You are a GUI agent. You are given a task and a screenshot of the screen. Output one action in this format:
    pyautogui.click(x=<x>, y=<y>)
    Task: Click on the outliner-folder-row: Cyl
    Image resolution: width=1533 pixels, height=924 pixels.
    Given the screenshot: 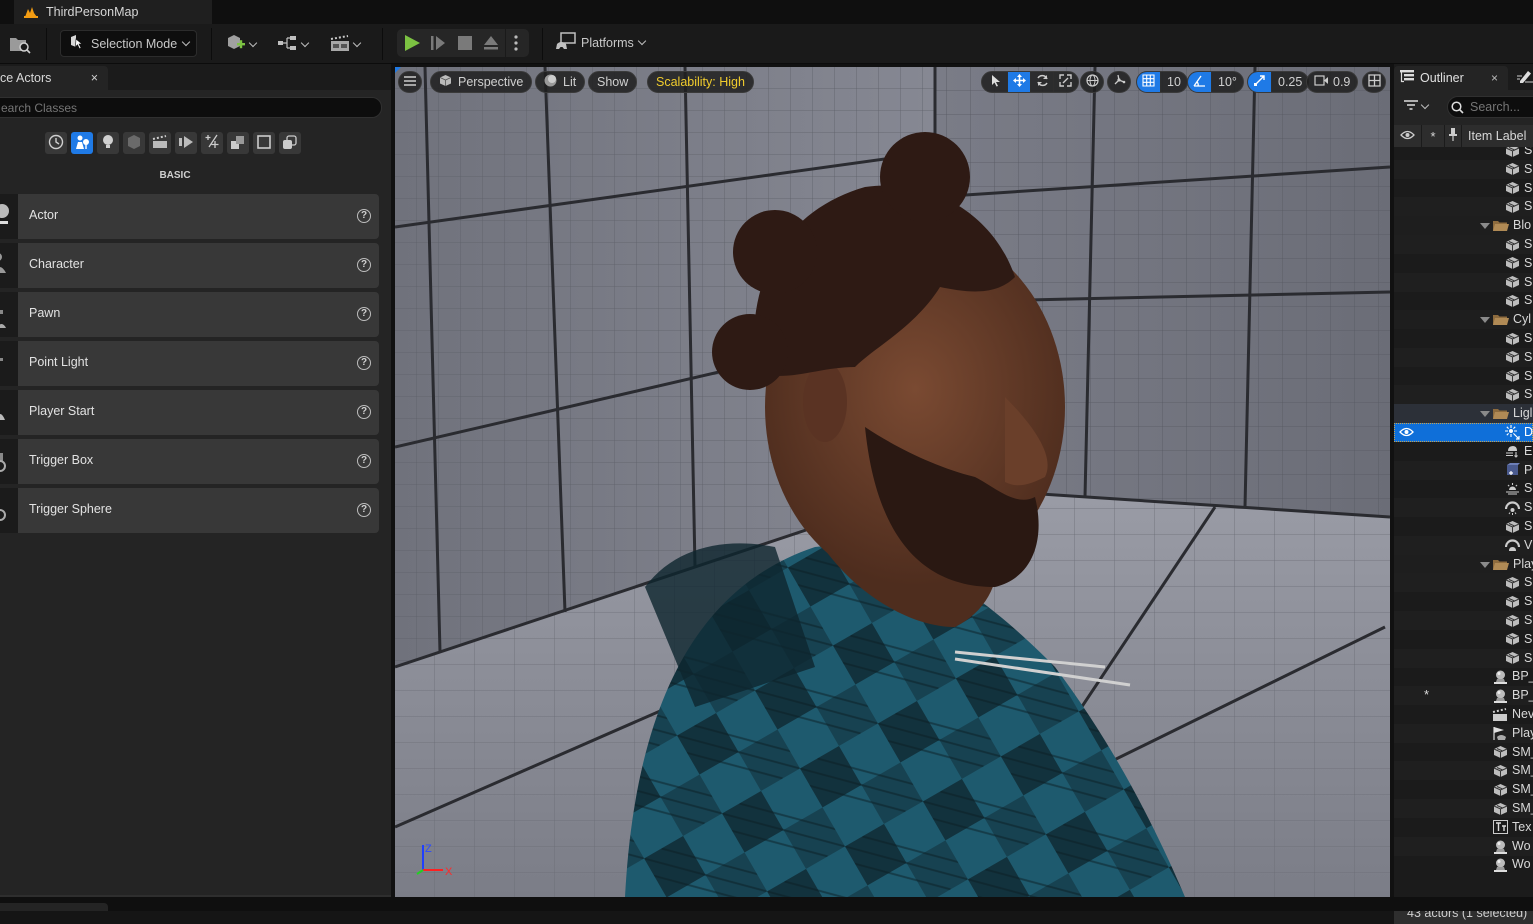 What is the action you would take?
    pyautogui.click(x=1463, y=320)
    